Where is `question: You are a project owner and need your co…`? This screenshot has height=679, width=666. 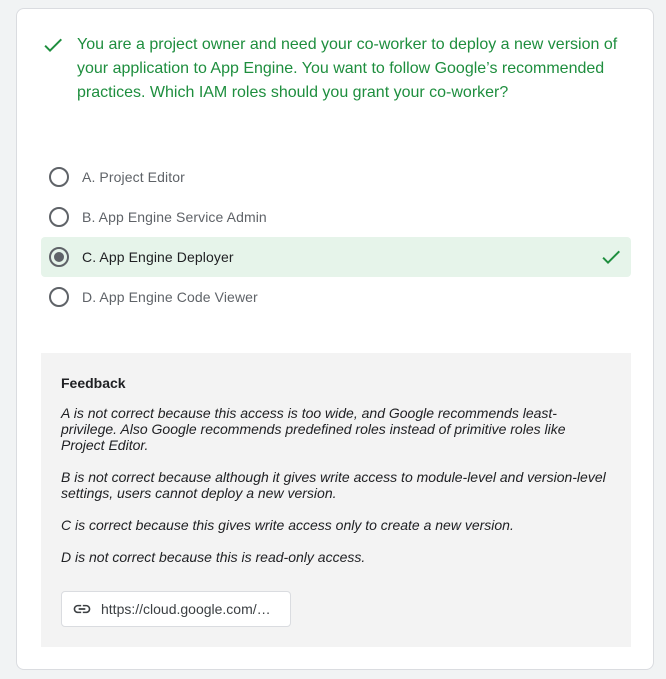
question: You are a project owner and need your co… is located at coordinates (331, 69).